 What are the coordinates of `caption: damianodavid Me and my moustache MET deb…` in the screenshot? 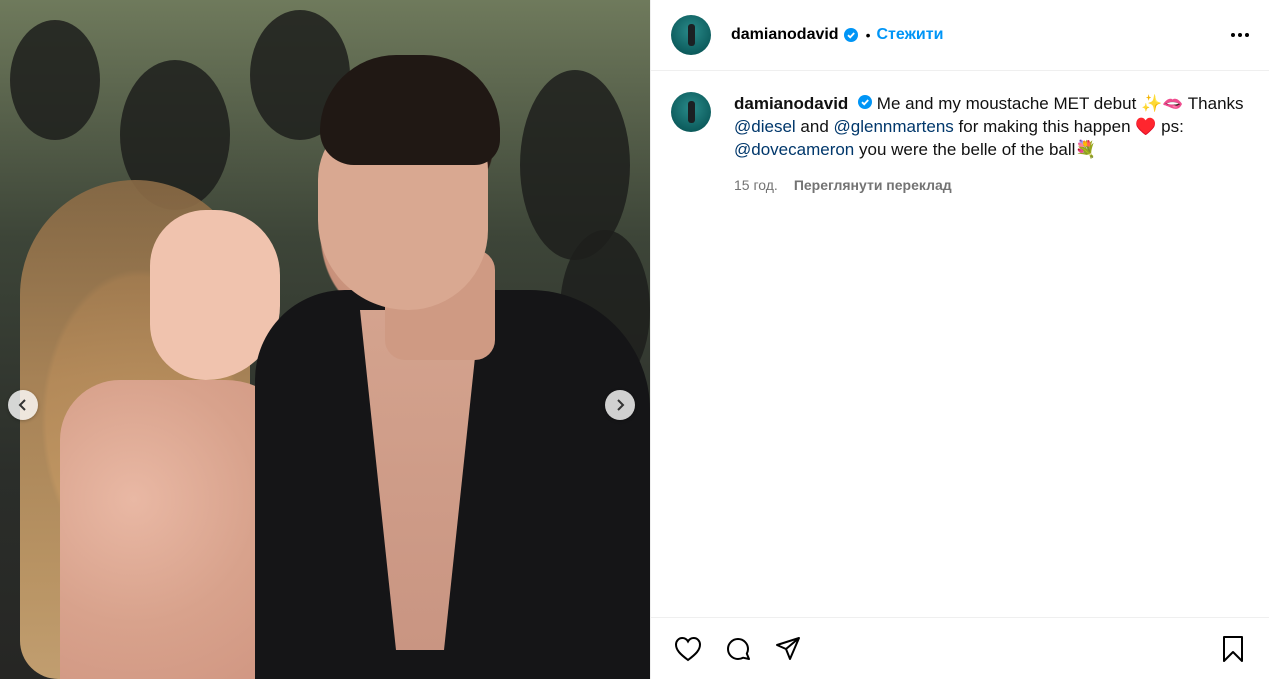 It's located at (960, 134).